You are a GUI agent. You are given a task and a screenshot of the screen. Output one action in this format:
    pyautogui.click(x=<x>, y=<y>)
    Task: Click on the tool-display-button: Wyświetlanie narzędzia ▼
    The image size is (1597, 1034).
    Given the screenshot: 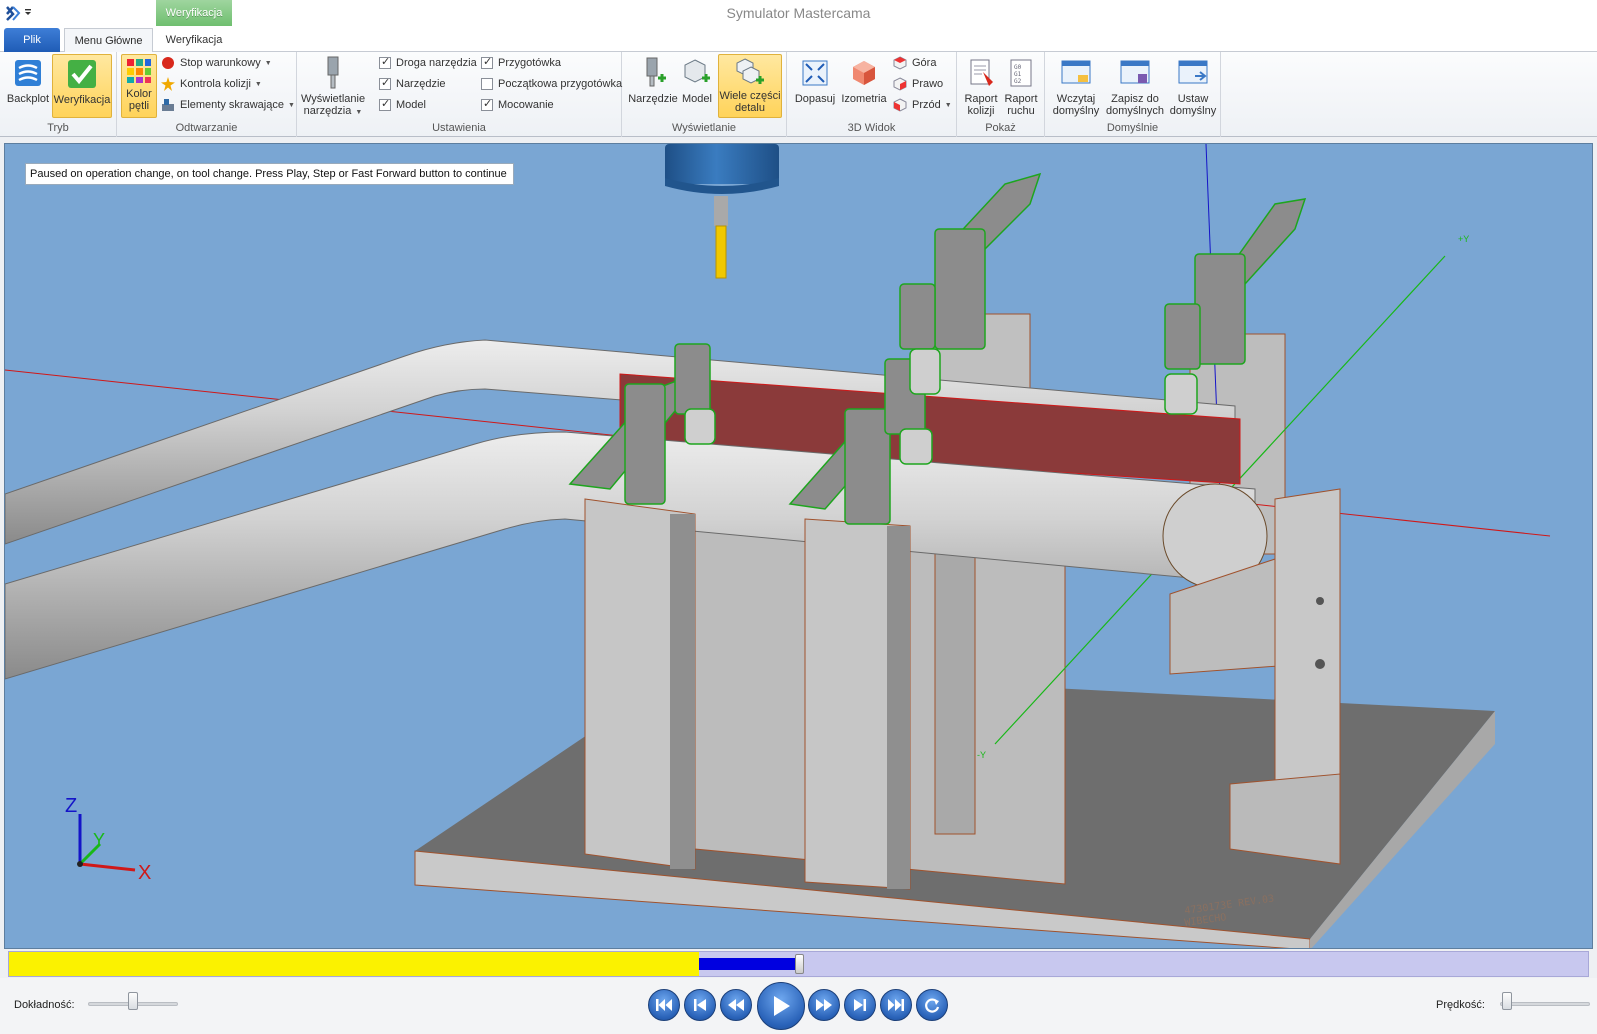 What is the action you would take?
    pyautogui.click(x=333, y=86)
    